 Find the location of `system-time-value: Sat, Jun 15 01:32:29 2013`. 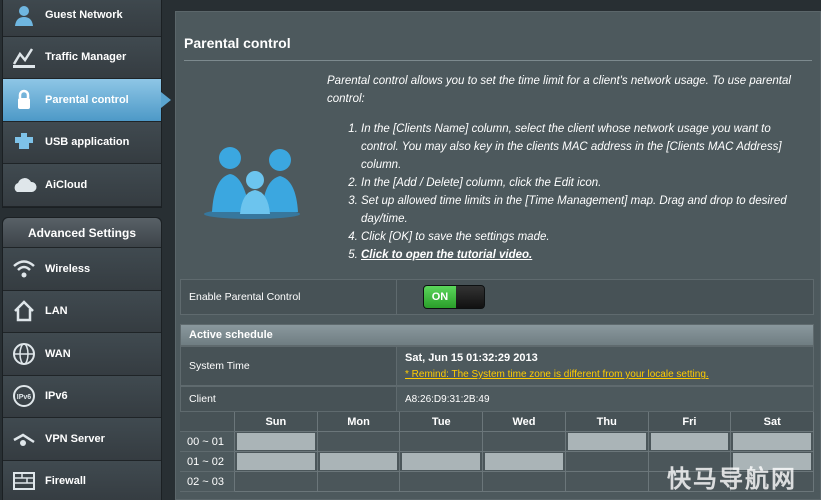

system-time-value: Sat, Jun 15 01:32:29 2013 is located at coordinates (471, 358).